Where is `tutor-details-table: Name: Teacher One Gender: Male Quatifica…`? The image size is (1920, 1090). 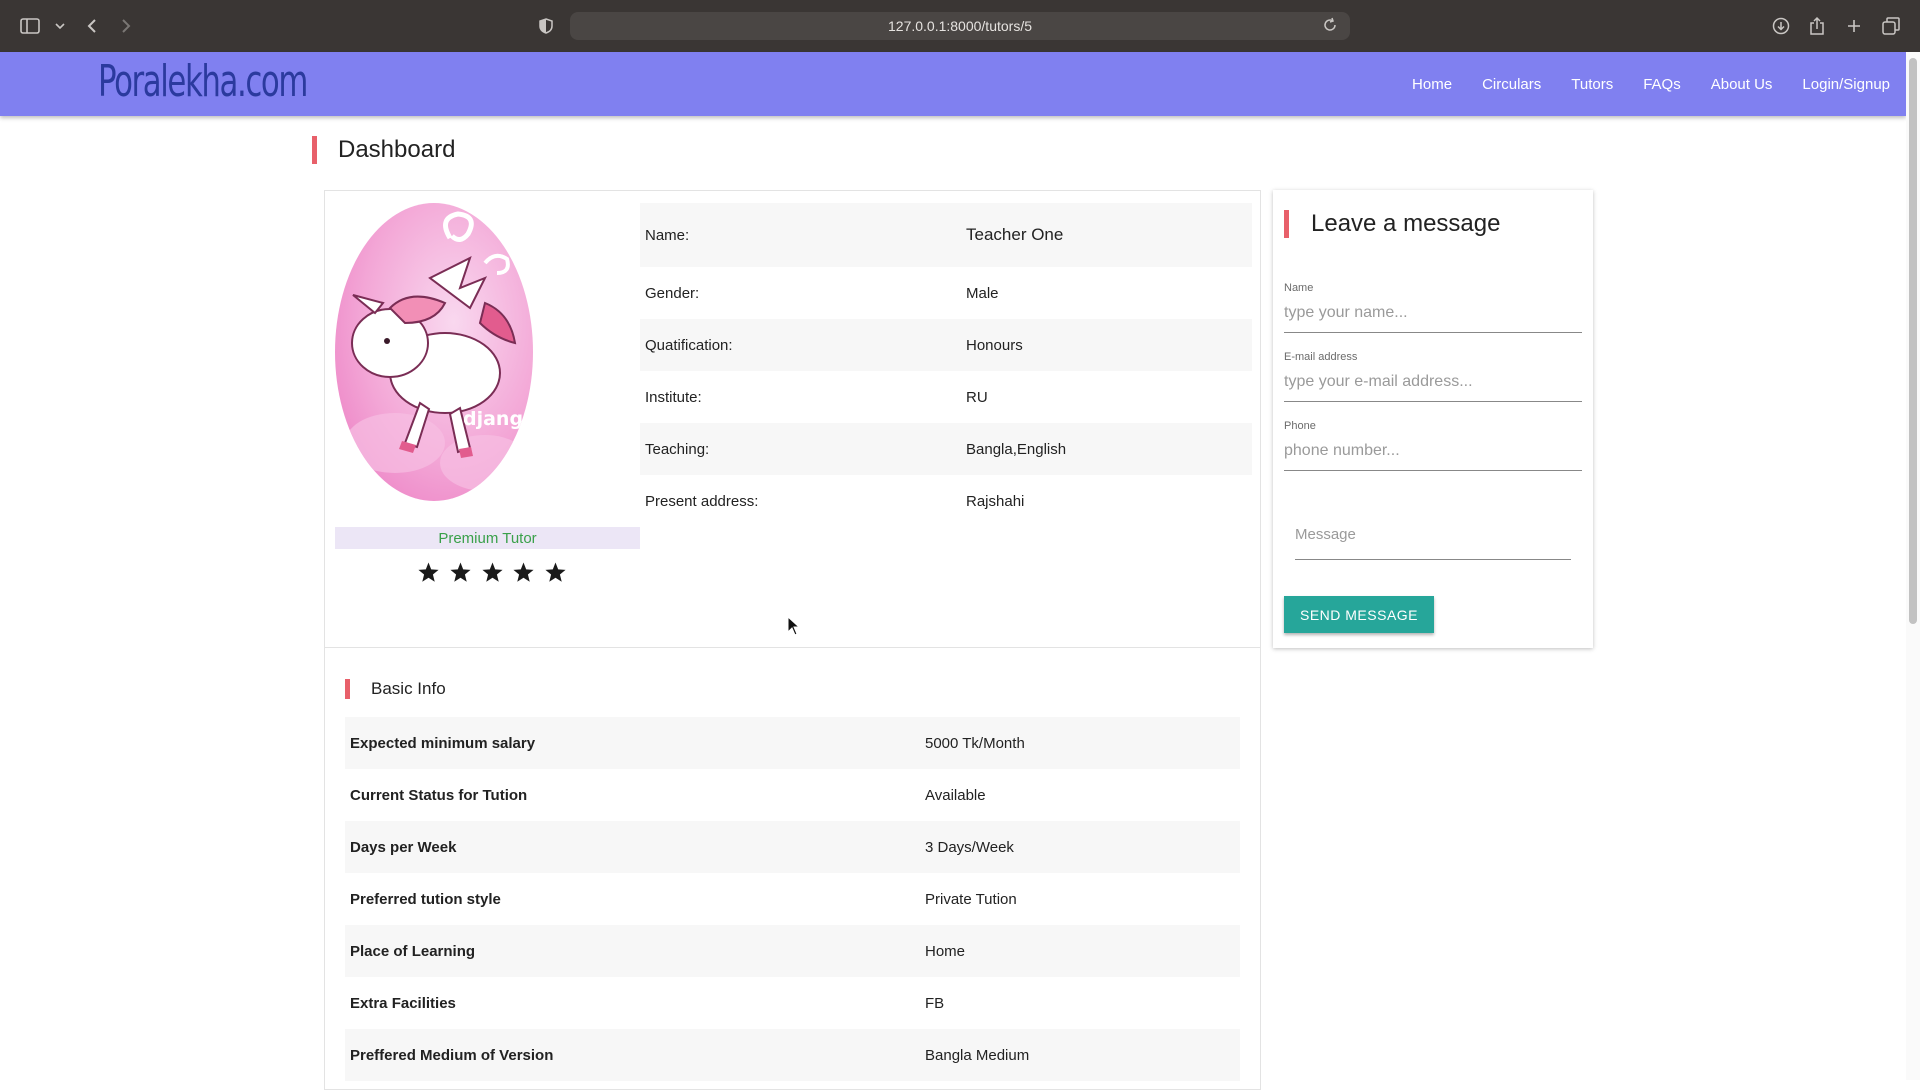
tutor-details-table: Name: Teacher One Gender: Male Quatifica… is located at coordinates (946, 365).